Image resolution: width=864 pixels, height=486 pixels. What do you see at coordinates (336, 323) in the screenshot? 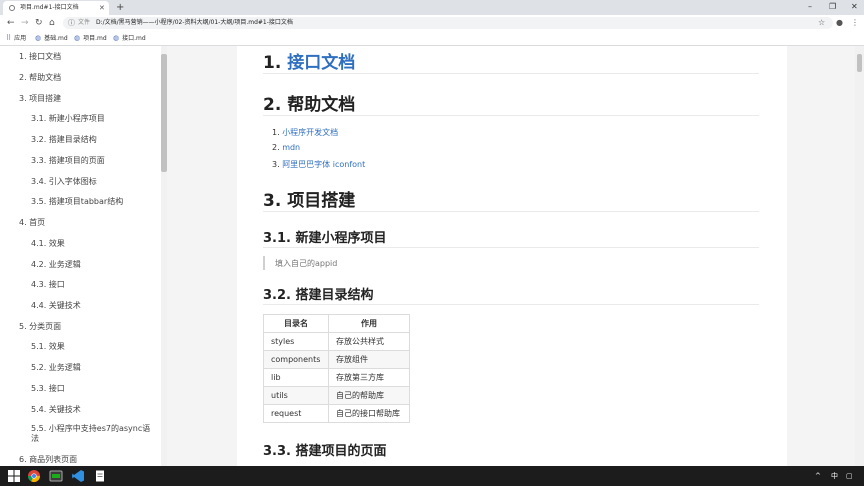
I see `table-header-row: 目录名 作用` at bounding box center [336, 323].